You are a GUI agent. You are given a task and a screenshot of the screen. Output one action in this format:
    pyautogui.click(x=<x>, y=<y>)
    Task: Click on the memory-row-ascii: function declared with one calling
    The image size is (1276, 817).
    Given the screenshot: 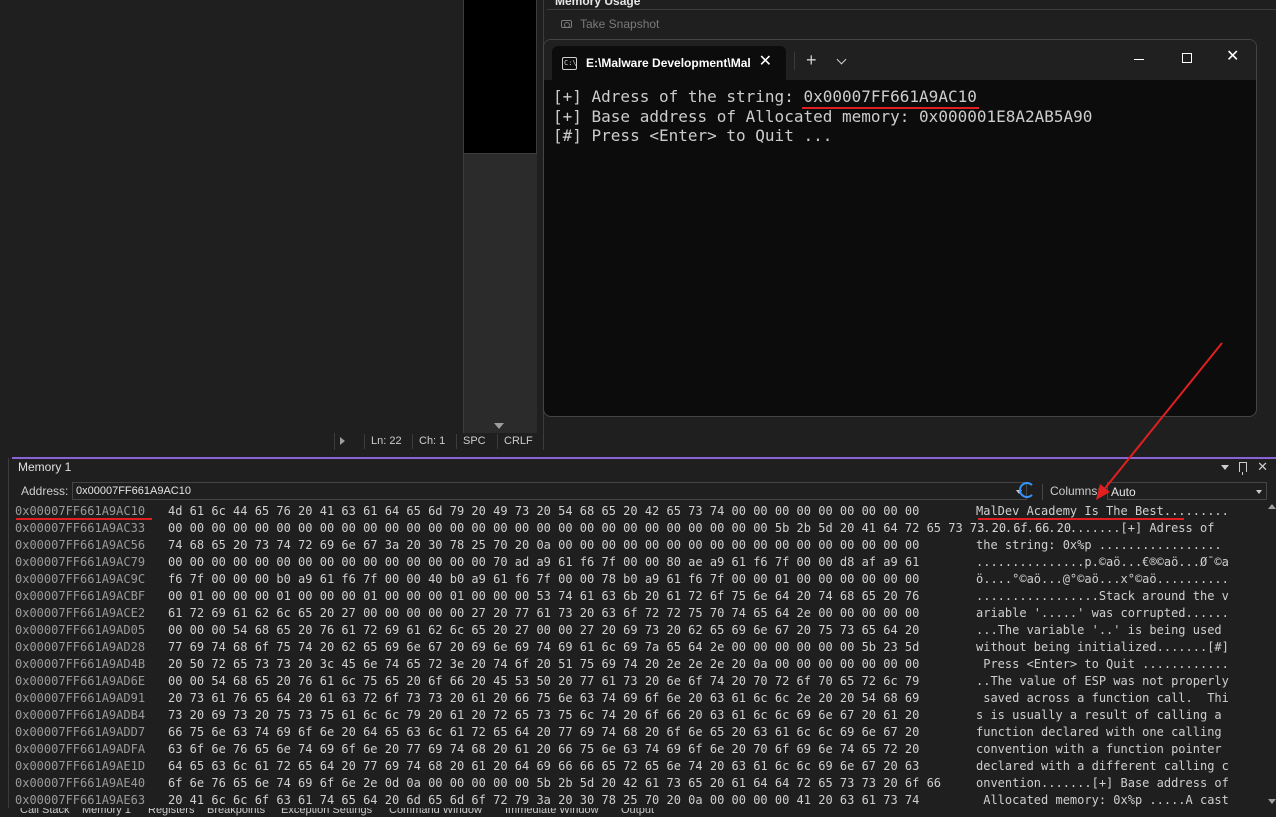 What is the action you would take?
    pyautogui.click(x=1102, y=732)
    